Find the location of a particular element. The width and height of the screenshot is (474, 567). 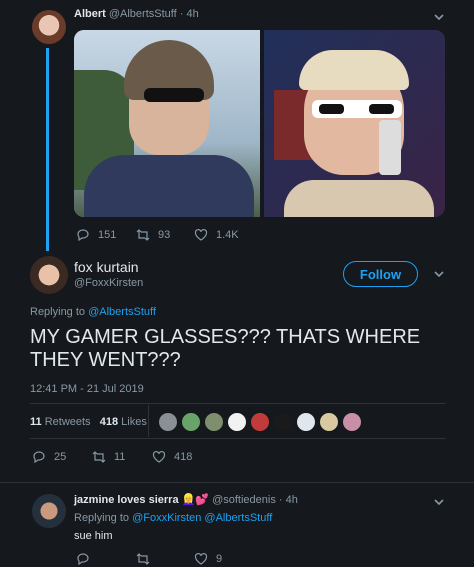

retweet-action: 93 is located at coordinates (153, 235).